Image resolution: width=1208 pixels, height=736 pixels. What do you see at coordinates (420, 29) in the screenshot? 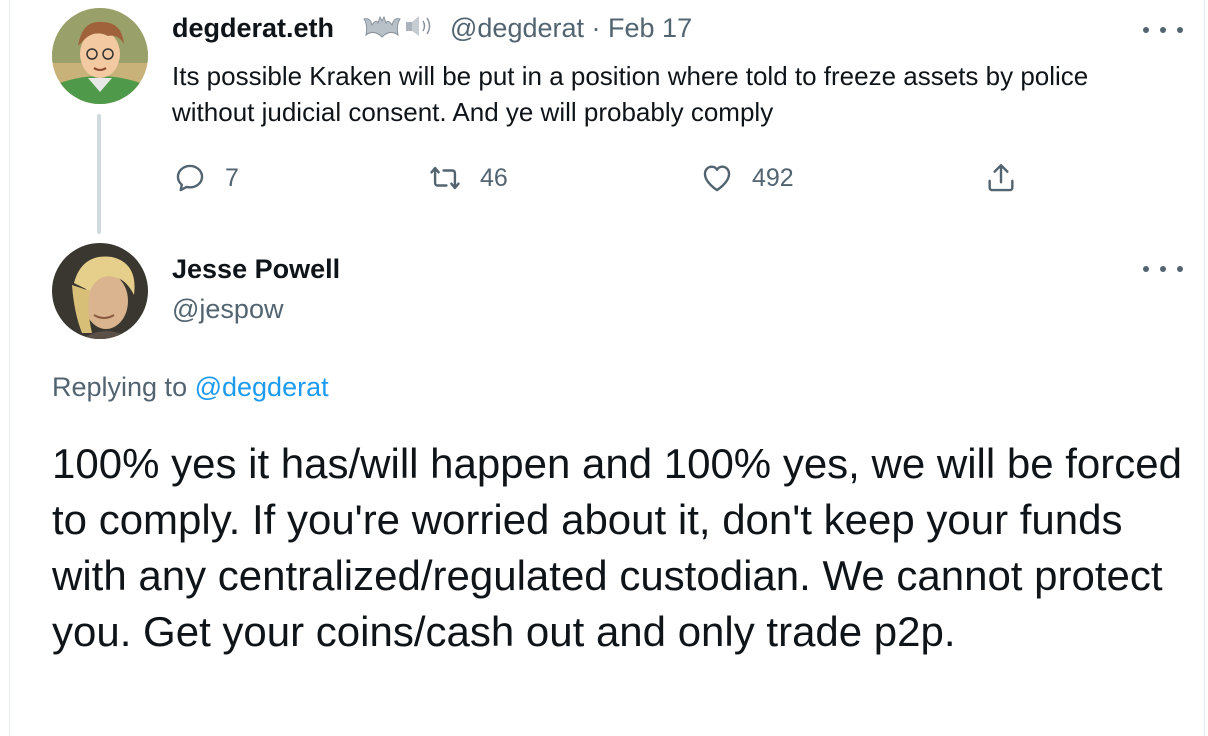
I see `speaker-icon` at bounding box center [420, 29].